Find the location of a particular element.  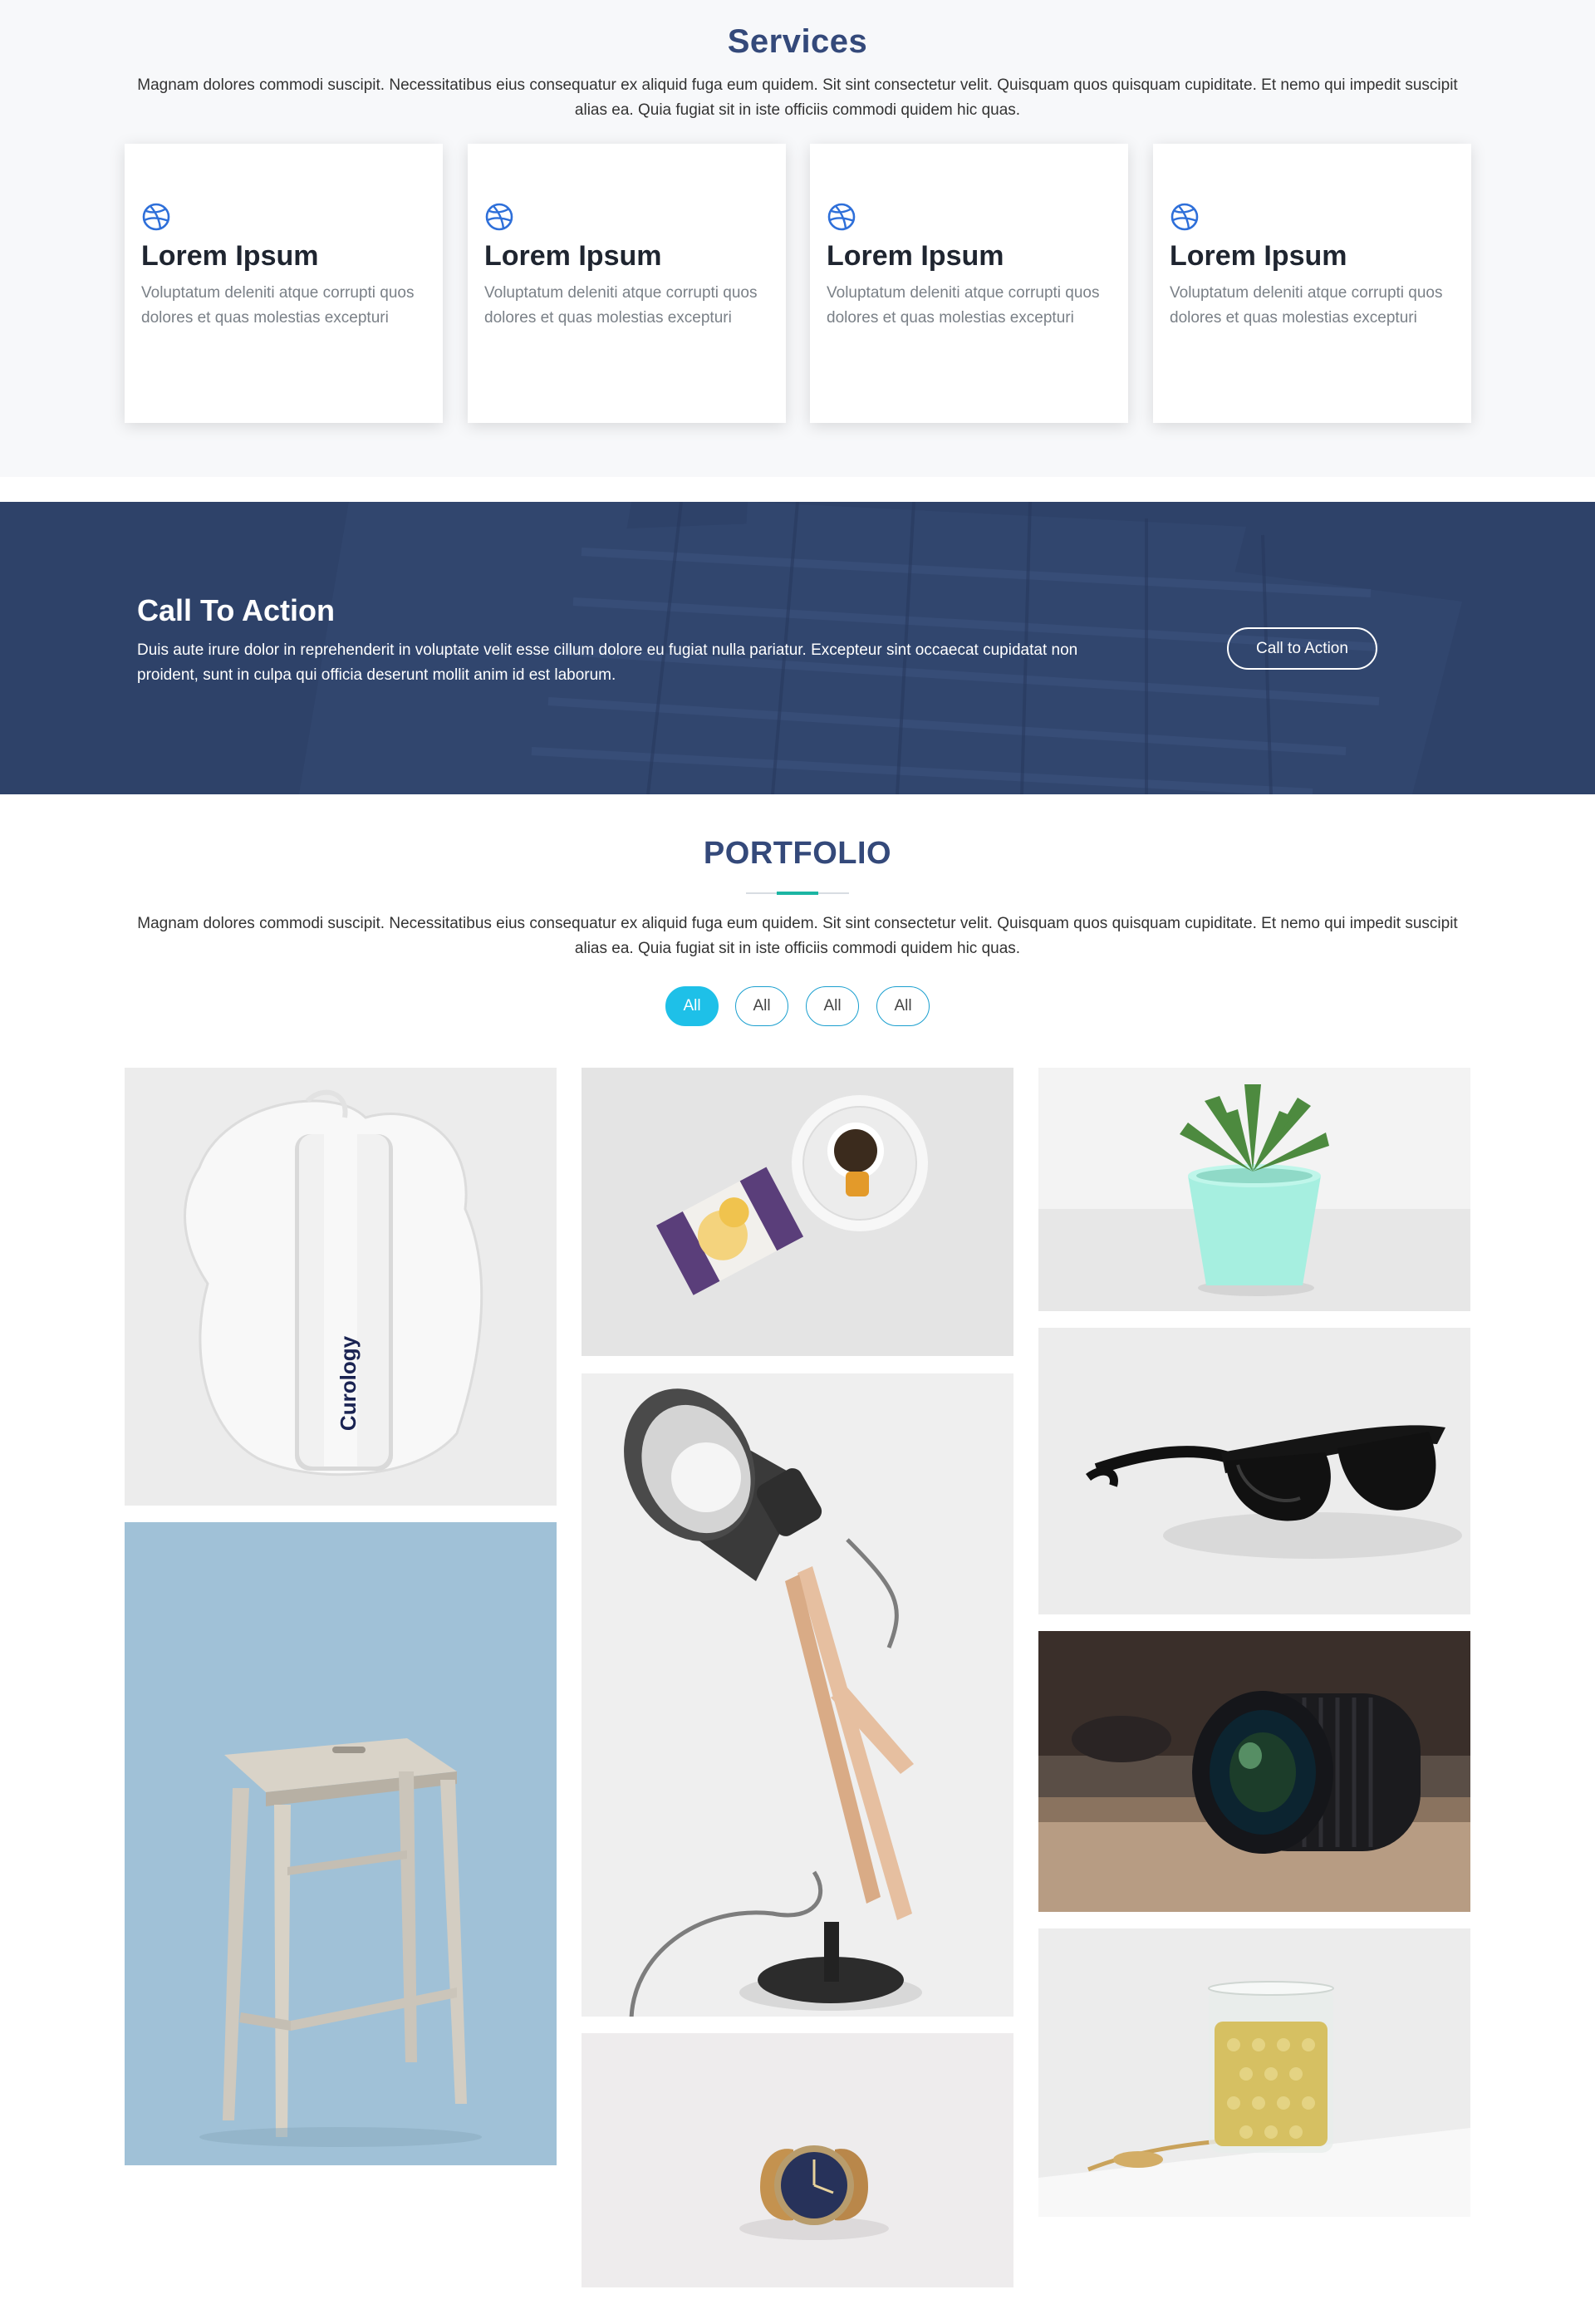

desk-lamp-image is located at coordinates (797, 1695).